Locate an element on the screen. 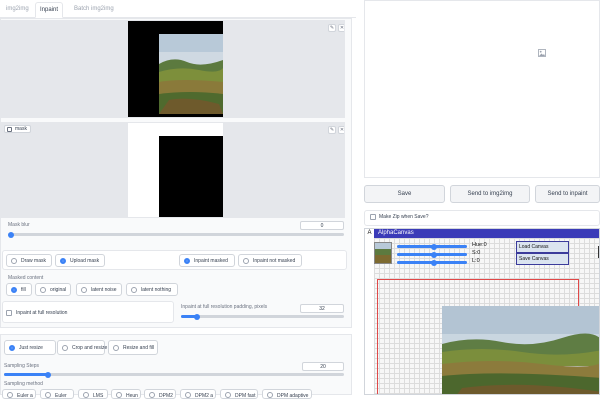 The width and height of the screenshot is (600, 402). load-canvas-button: Load Canvas is located at coordinates (542, 247).